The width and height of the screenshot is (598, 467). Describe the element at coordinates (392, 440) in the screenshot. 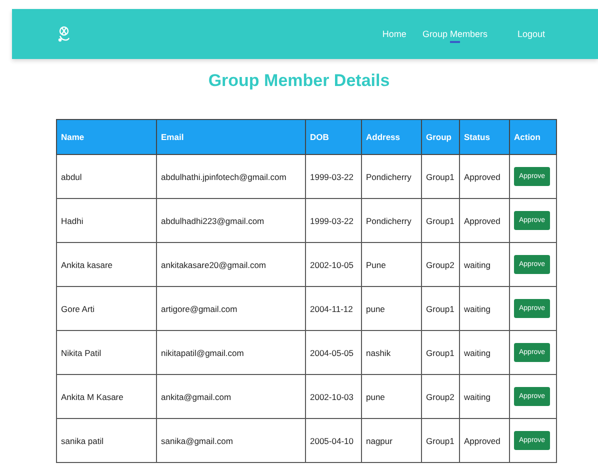

I see `table-cell: nagpur` at that location.